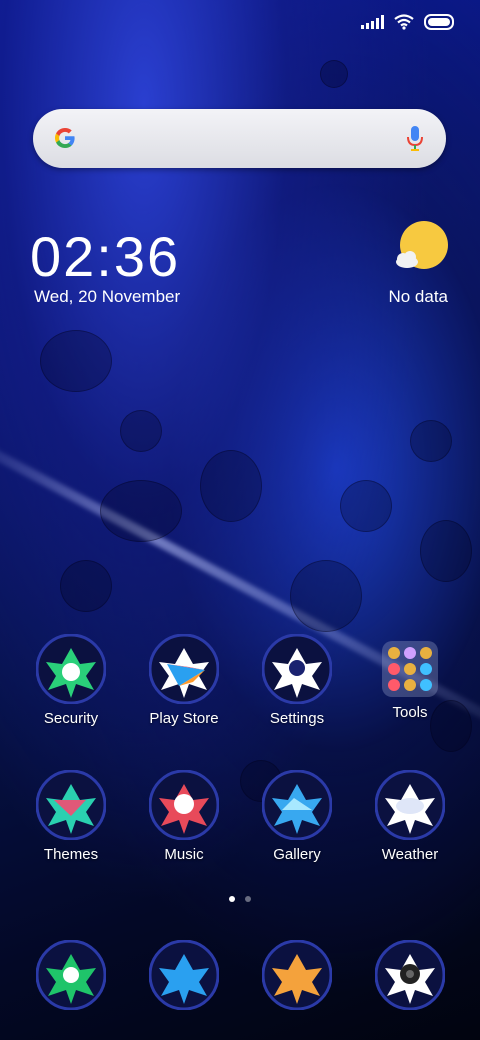 Image resolution: width=480 pixels, height=1040 pixels. What do you see at coordinates (184, 854) in the screenshot?
I see `app-label: Music` at bounding box center [184, 854].